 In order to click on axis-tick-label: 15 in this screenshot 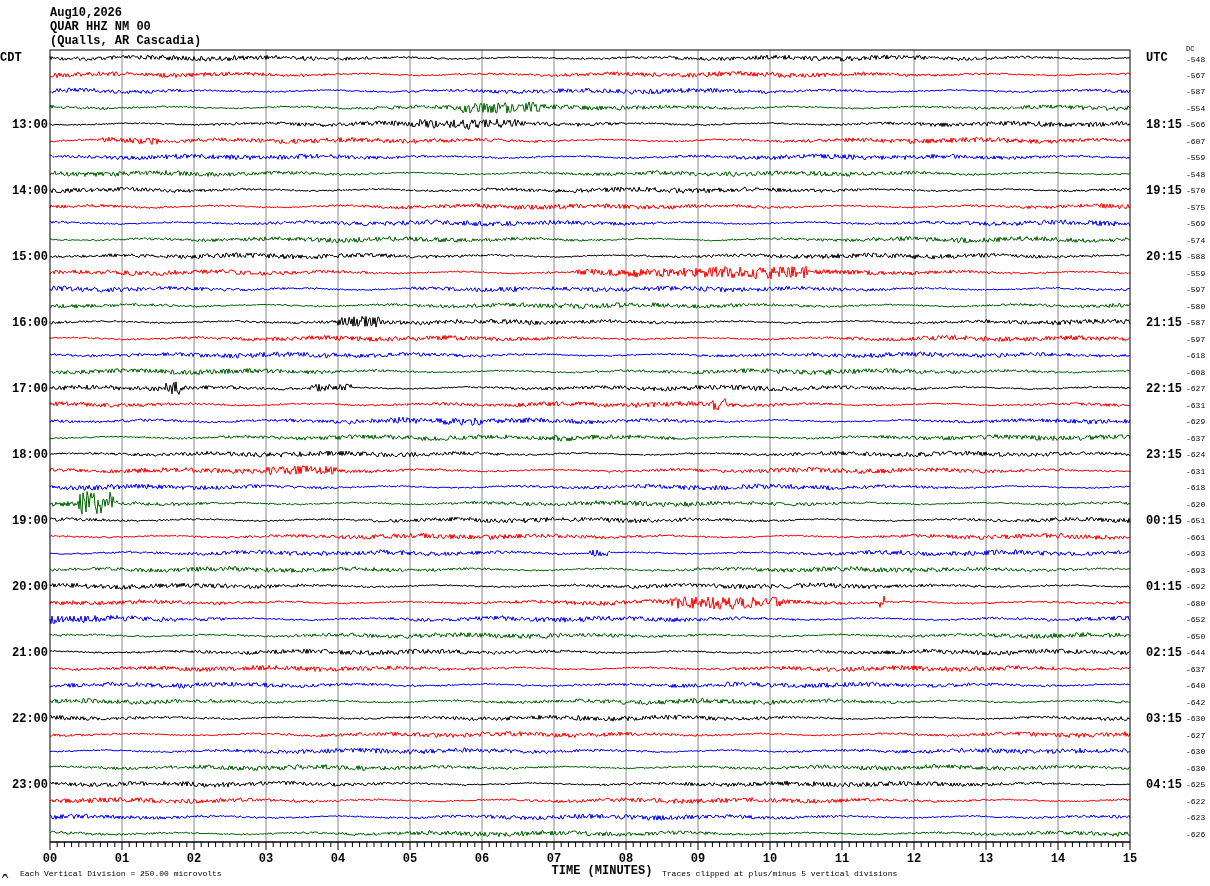, I will do `click(1130, 859)`.